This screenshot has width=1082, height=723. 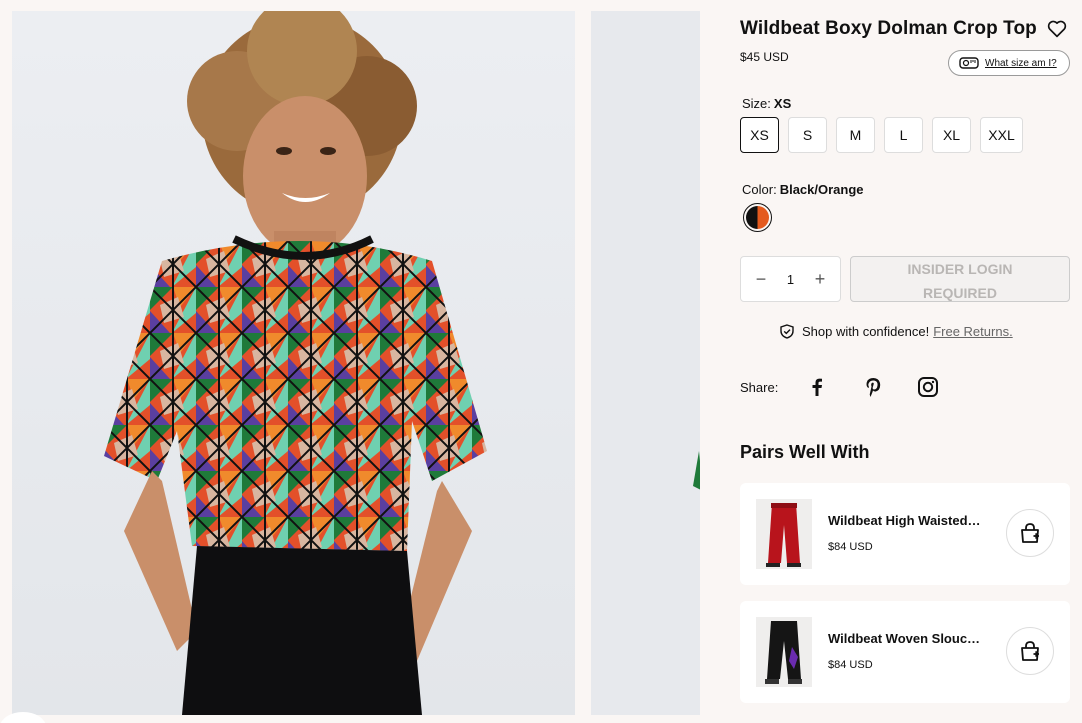 I want to click on size-label-text: Size:, so click(x=756, y=103).